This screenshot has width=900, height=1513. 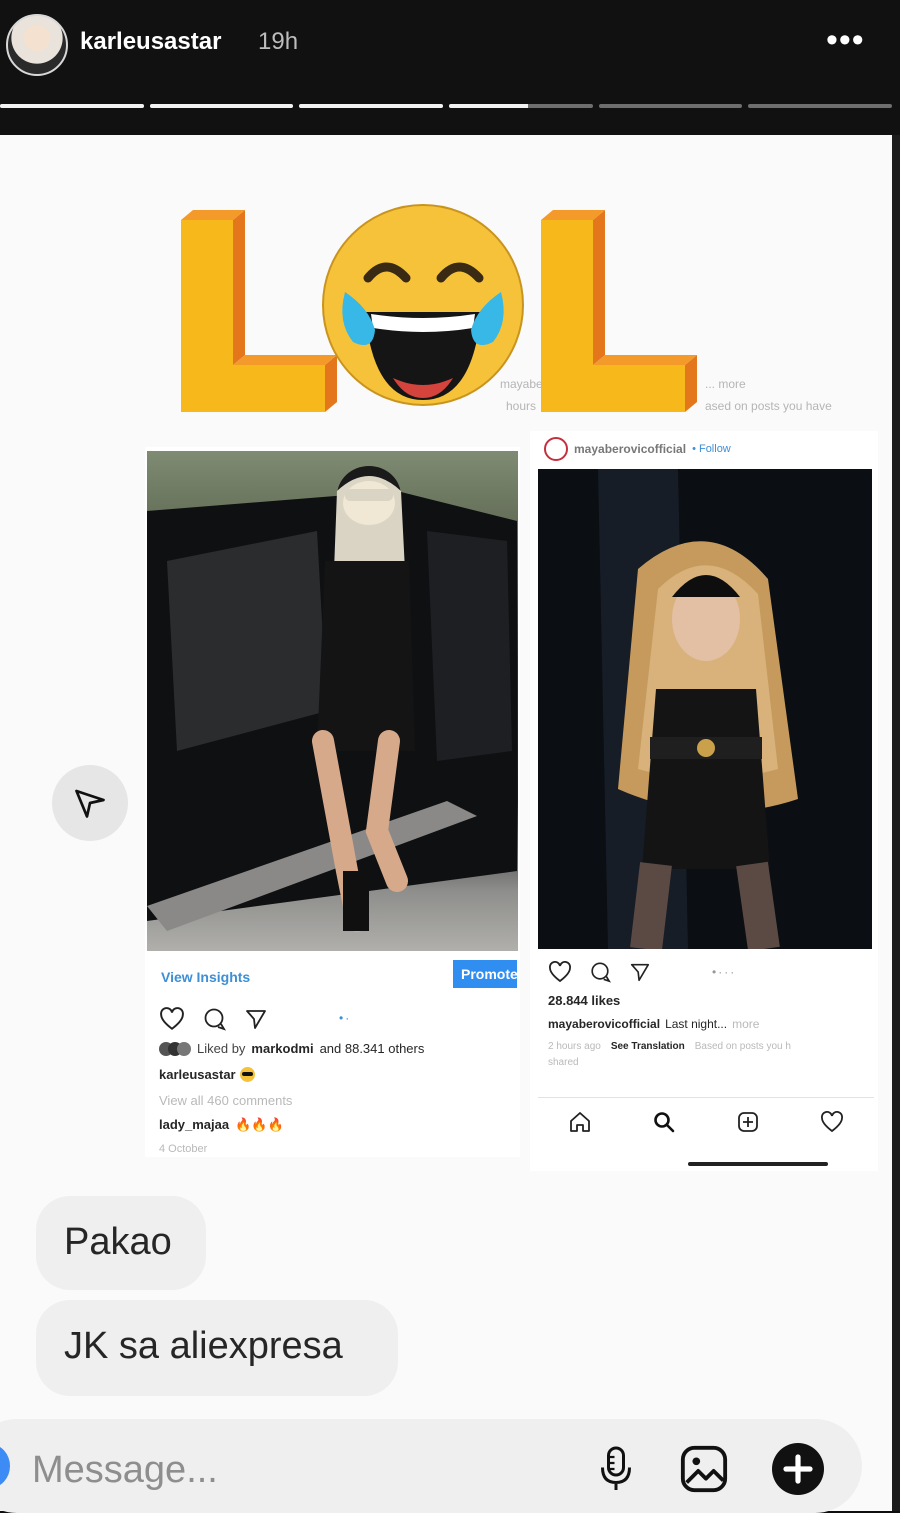 I want to click on message-text: Pakao, so click(x=118, y=1242).